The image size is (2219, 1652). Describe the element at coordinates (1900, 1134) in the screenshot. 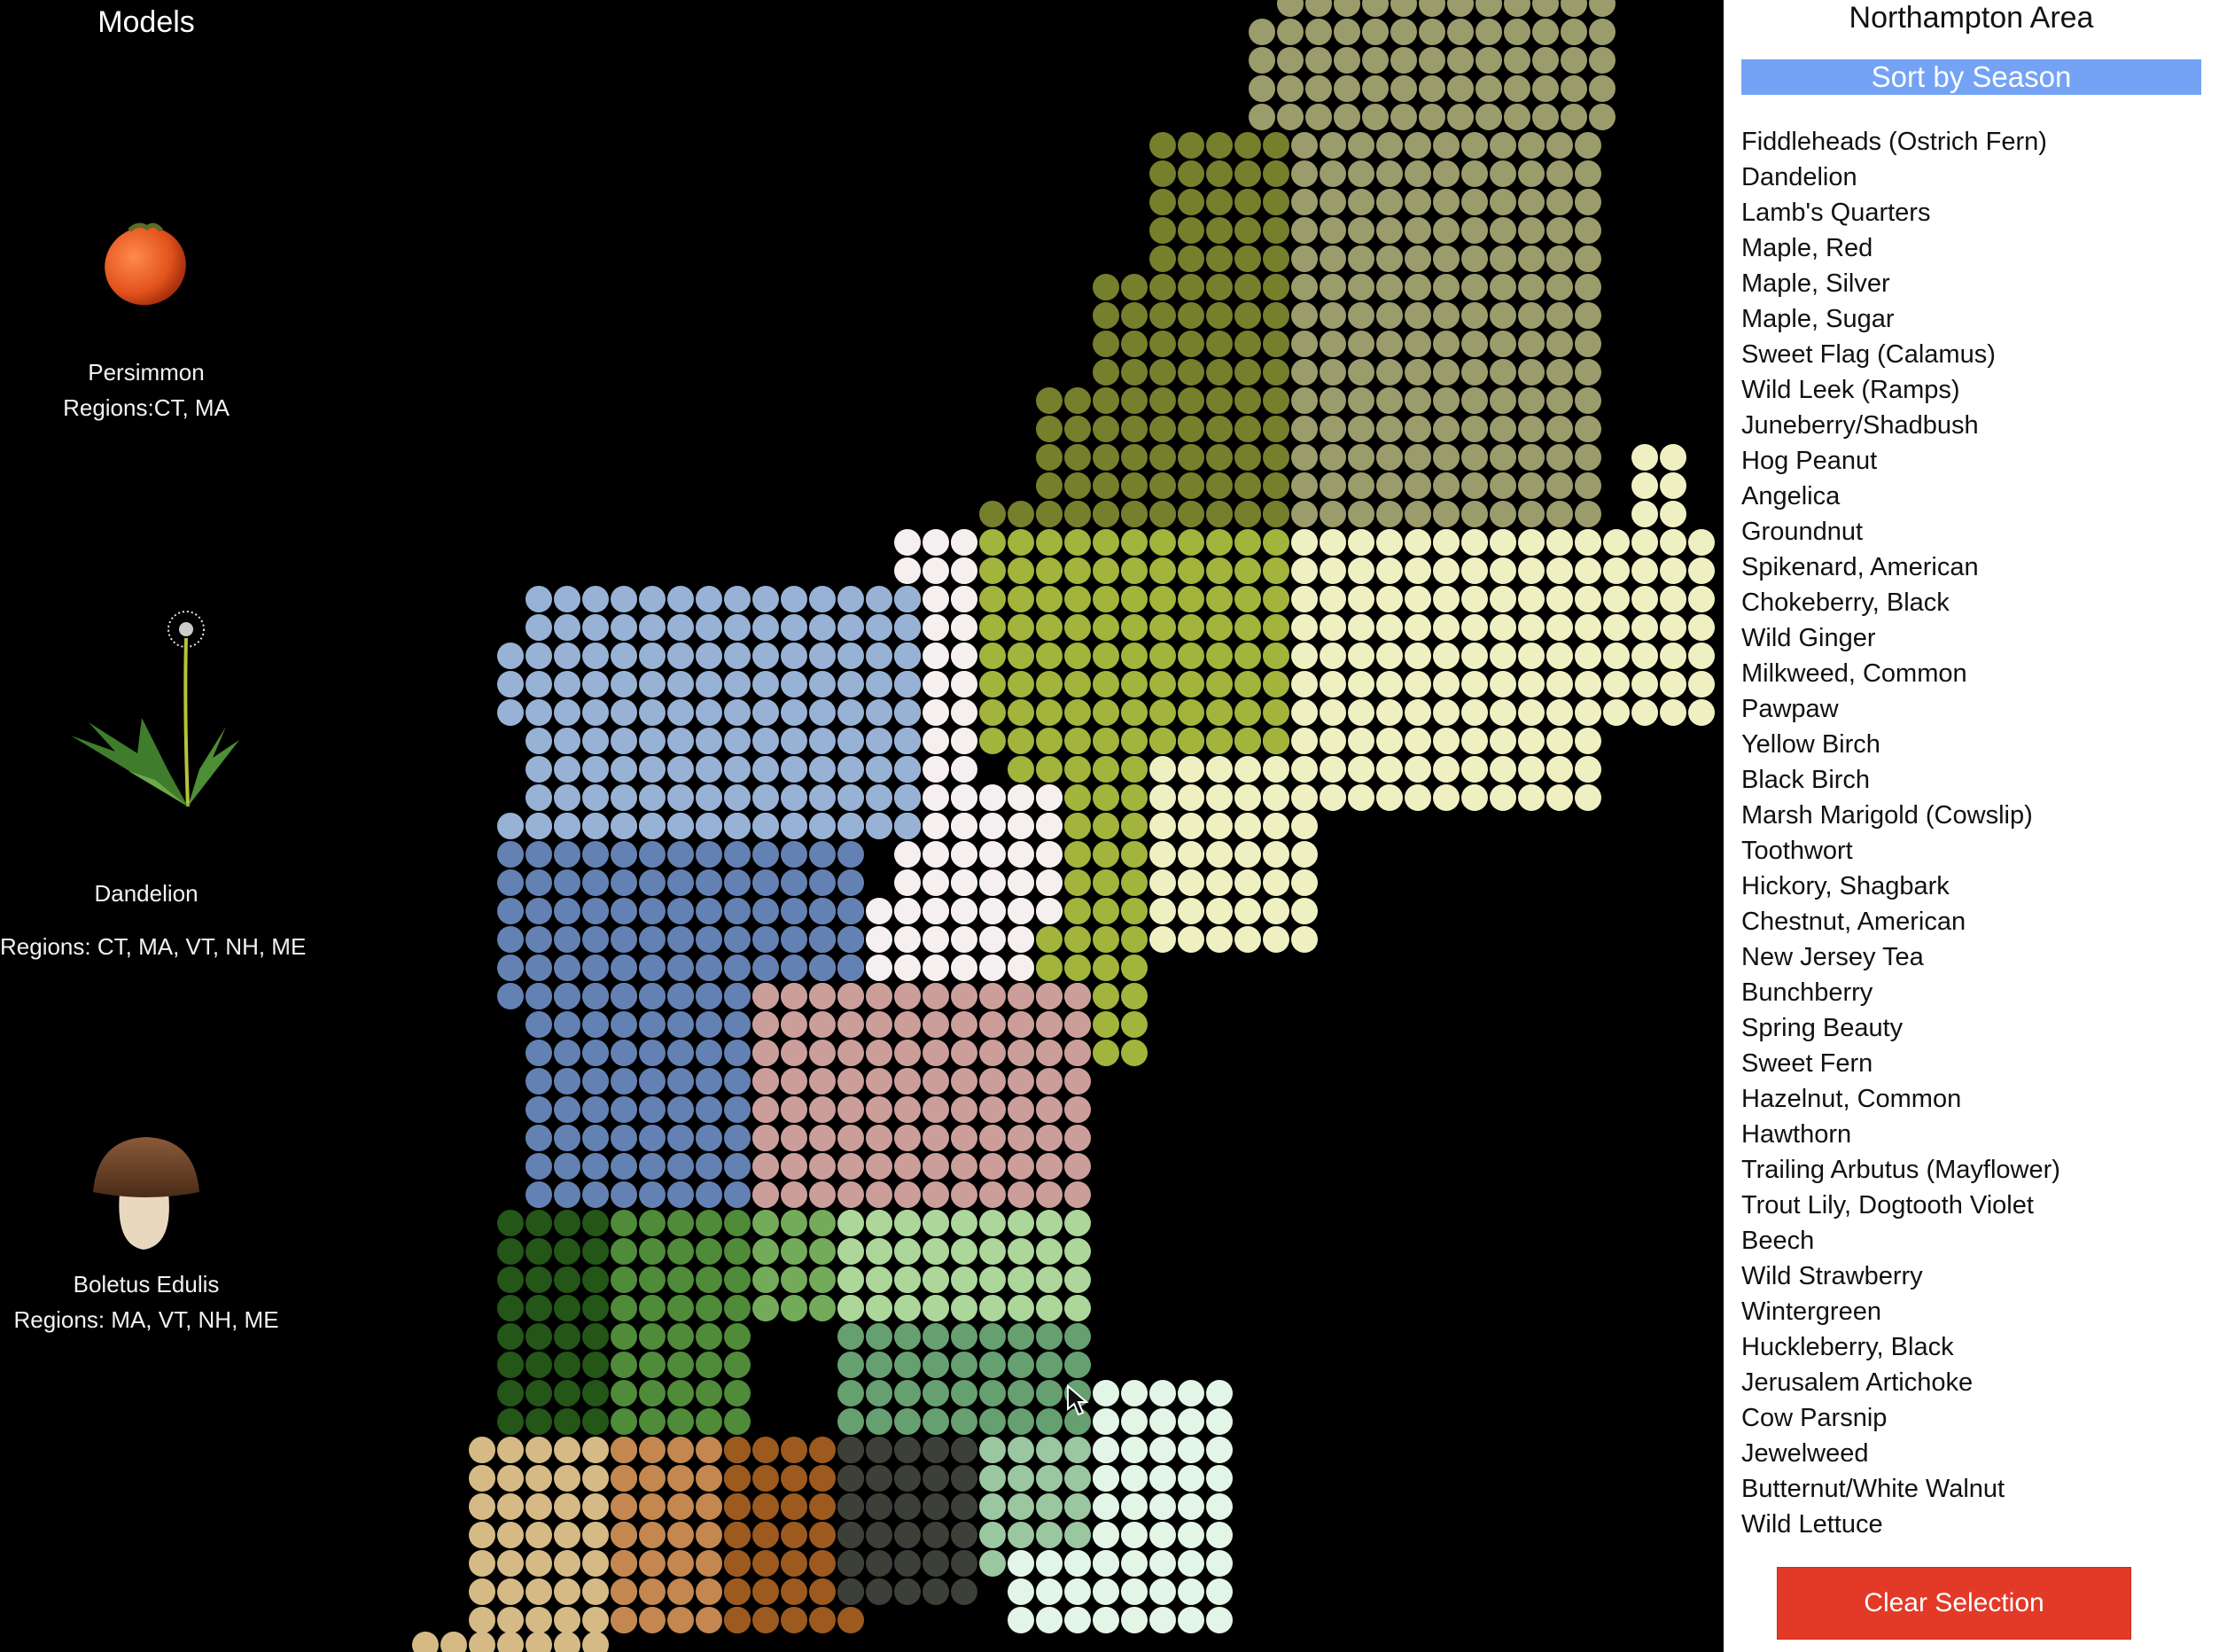

I see `species-list-item: Hawthorn` at that location.